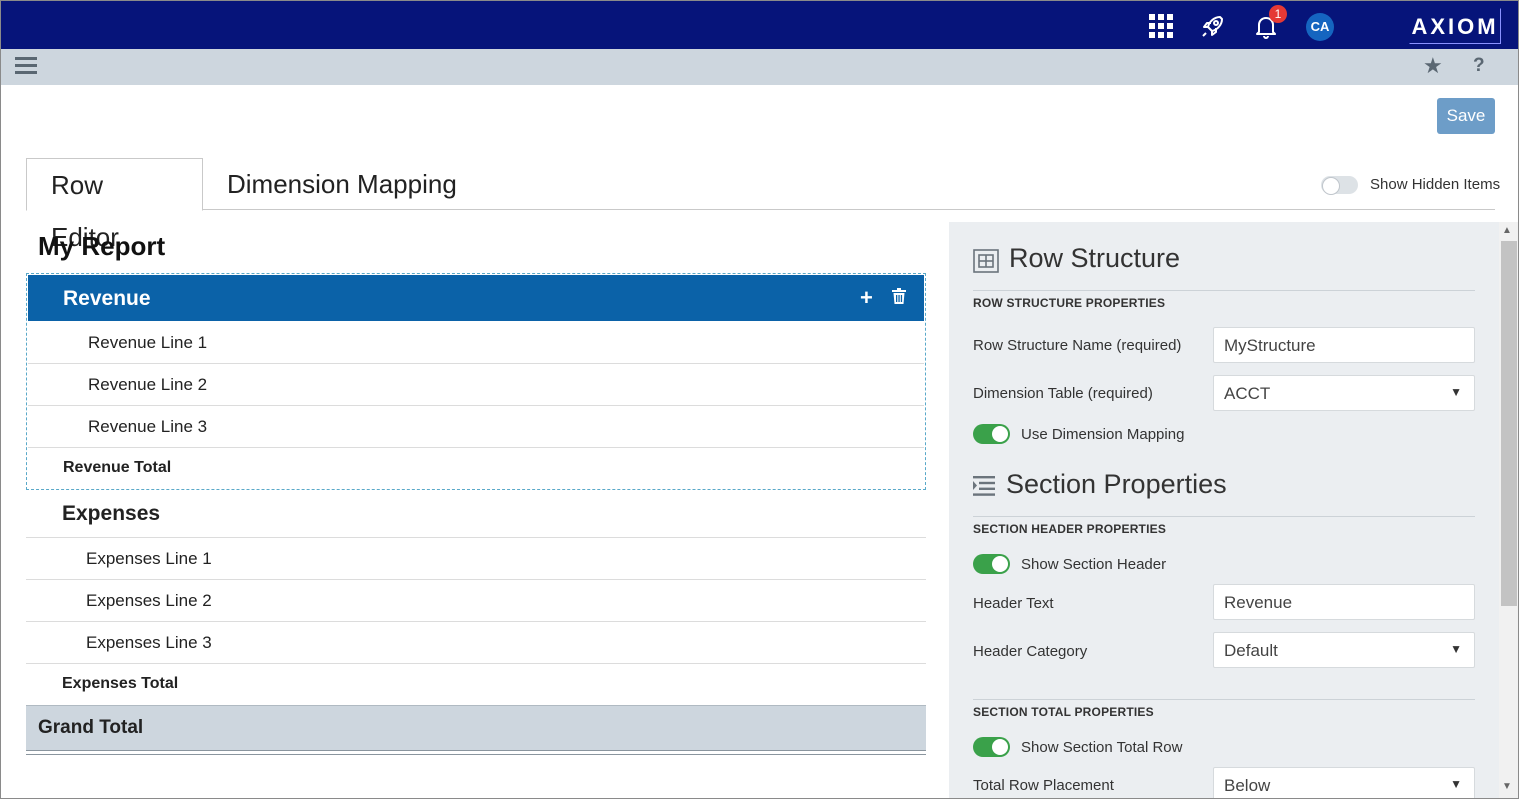  Describe the element at coordinates (114, 205) in the screenshot. I see `tab-row-editor: Row Editor` at that location.